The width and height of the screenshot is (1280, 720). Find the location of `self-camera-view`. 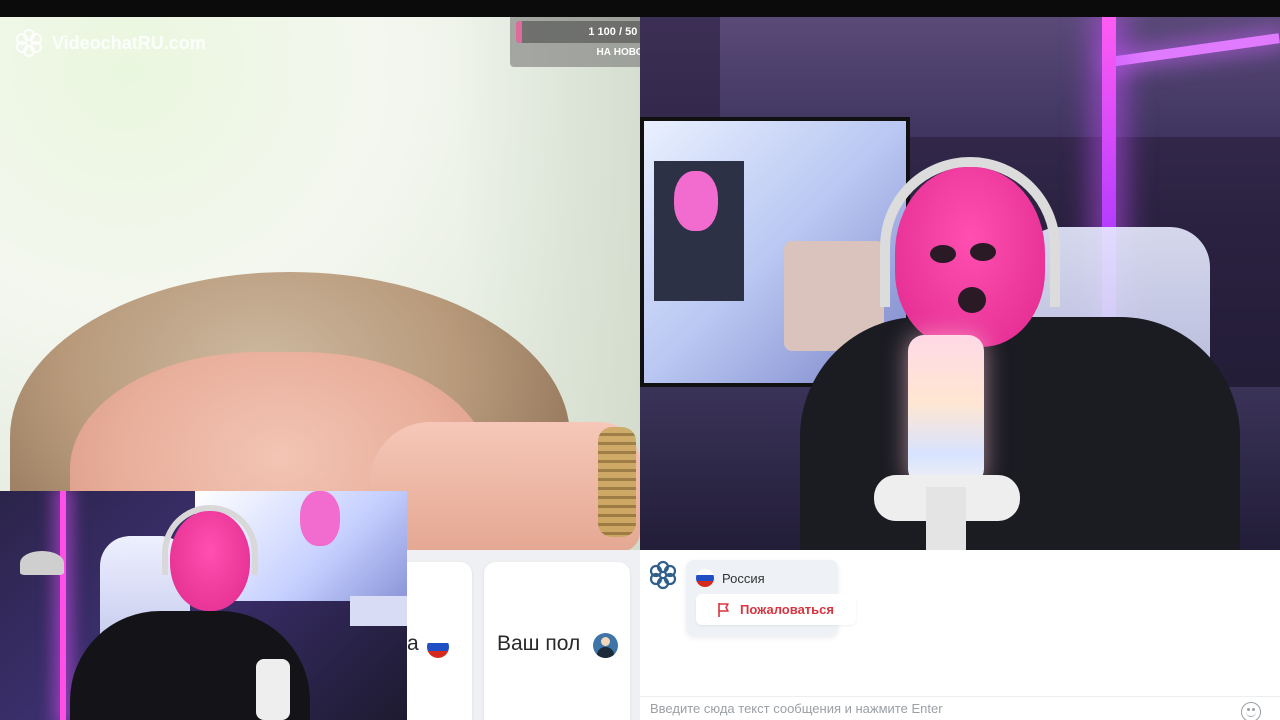

self-camera-view is located at coordinates (203, 605).